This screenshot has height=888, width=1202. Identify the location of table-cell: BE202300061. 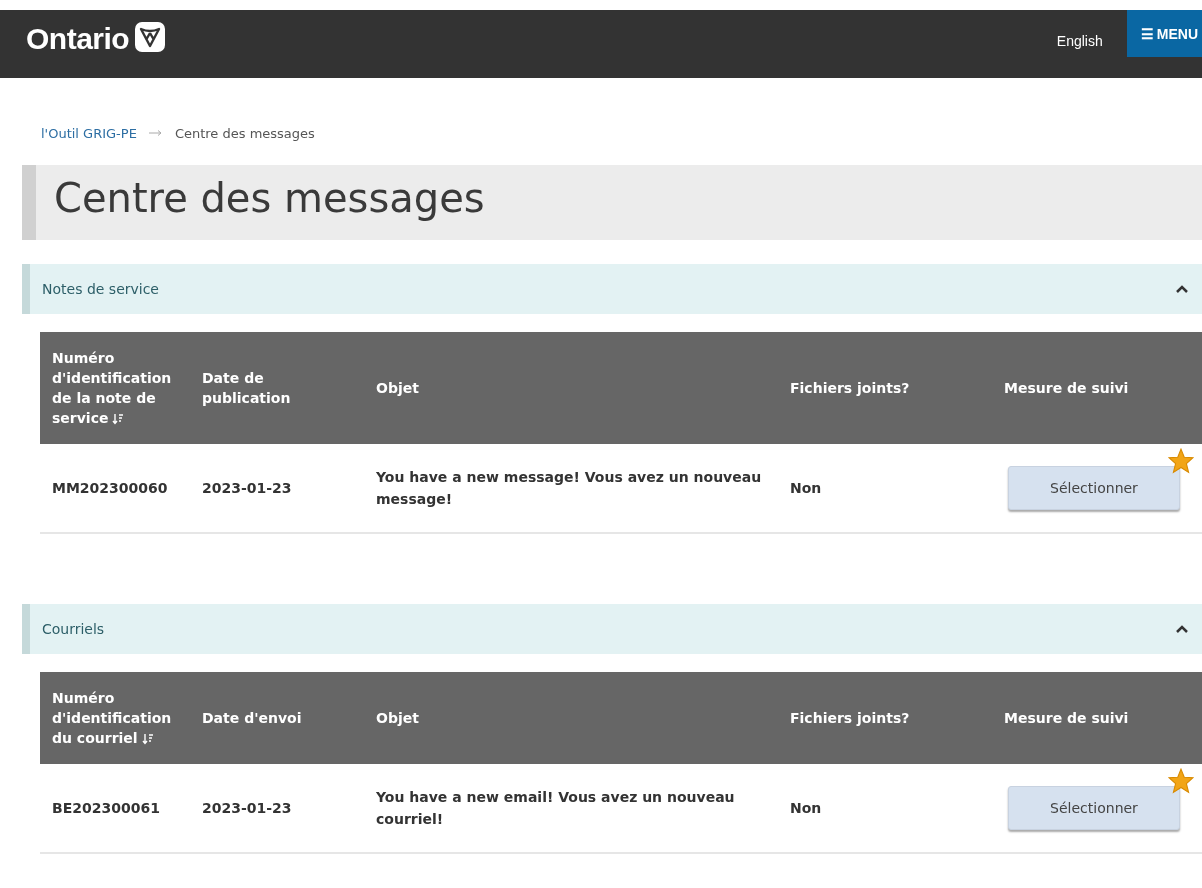
(115, 808).